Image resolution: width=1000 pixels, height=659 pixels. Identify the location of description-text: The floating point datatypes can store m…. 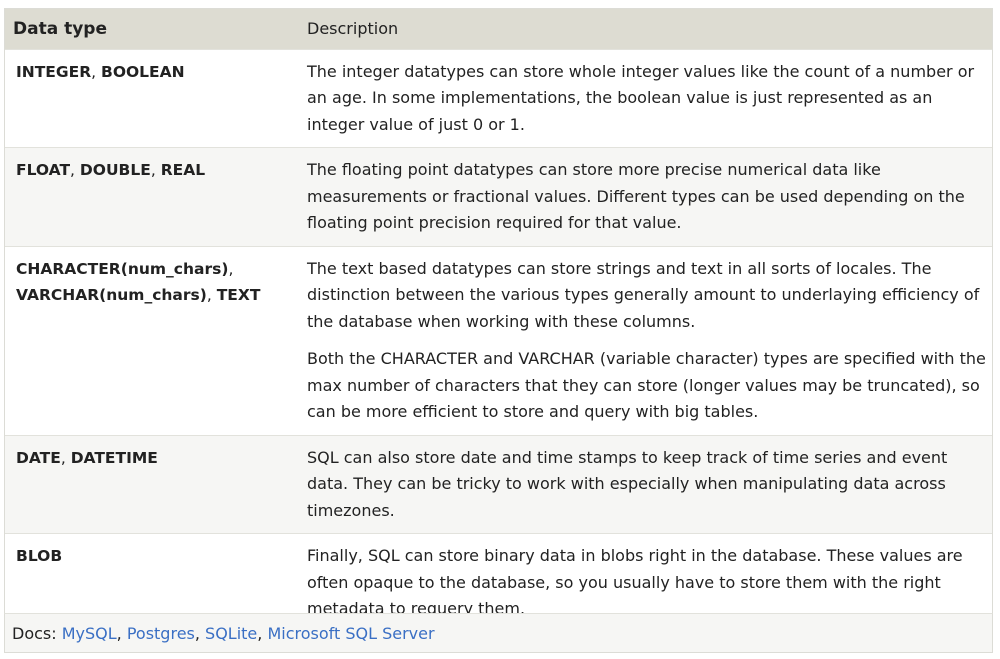
(636, 196).